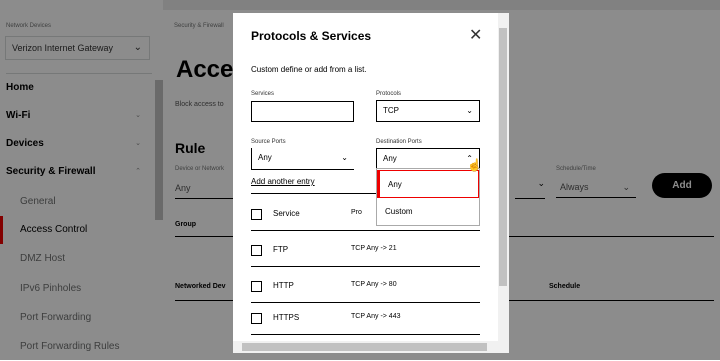 This screenshot has width=720, height=361. What do you see at coordinates (475, 35) in the screenshot?
I see `close-icon: ✕` at bounding box center [475, 35].